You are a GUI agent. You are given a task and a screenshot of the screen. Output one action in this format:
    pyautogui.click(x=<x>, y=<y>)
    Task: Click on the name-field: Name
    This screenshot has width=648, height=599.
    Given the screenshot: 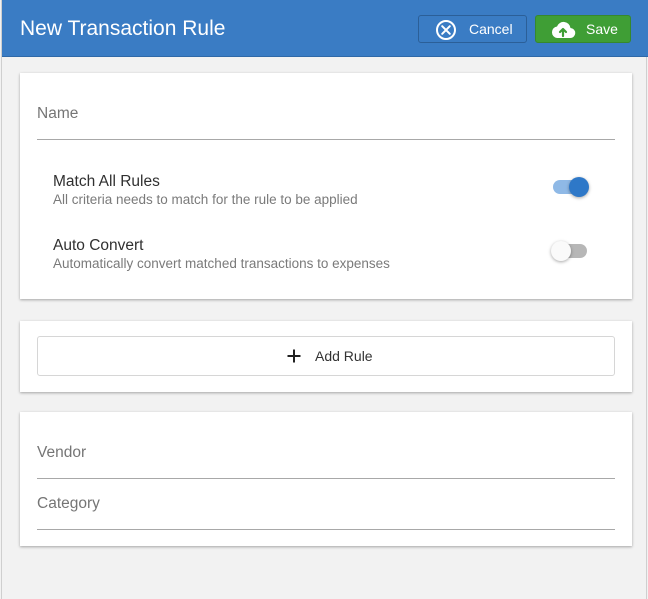 What is the action you would take?
    pyautogui.click(x=57, y=114)
    